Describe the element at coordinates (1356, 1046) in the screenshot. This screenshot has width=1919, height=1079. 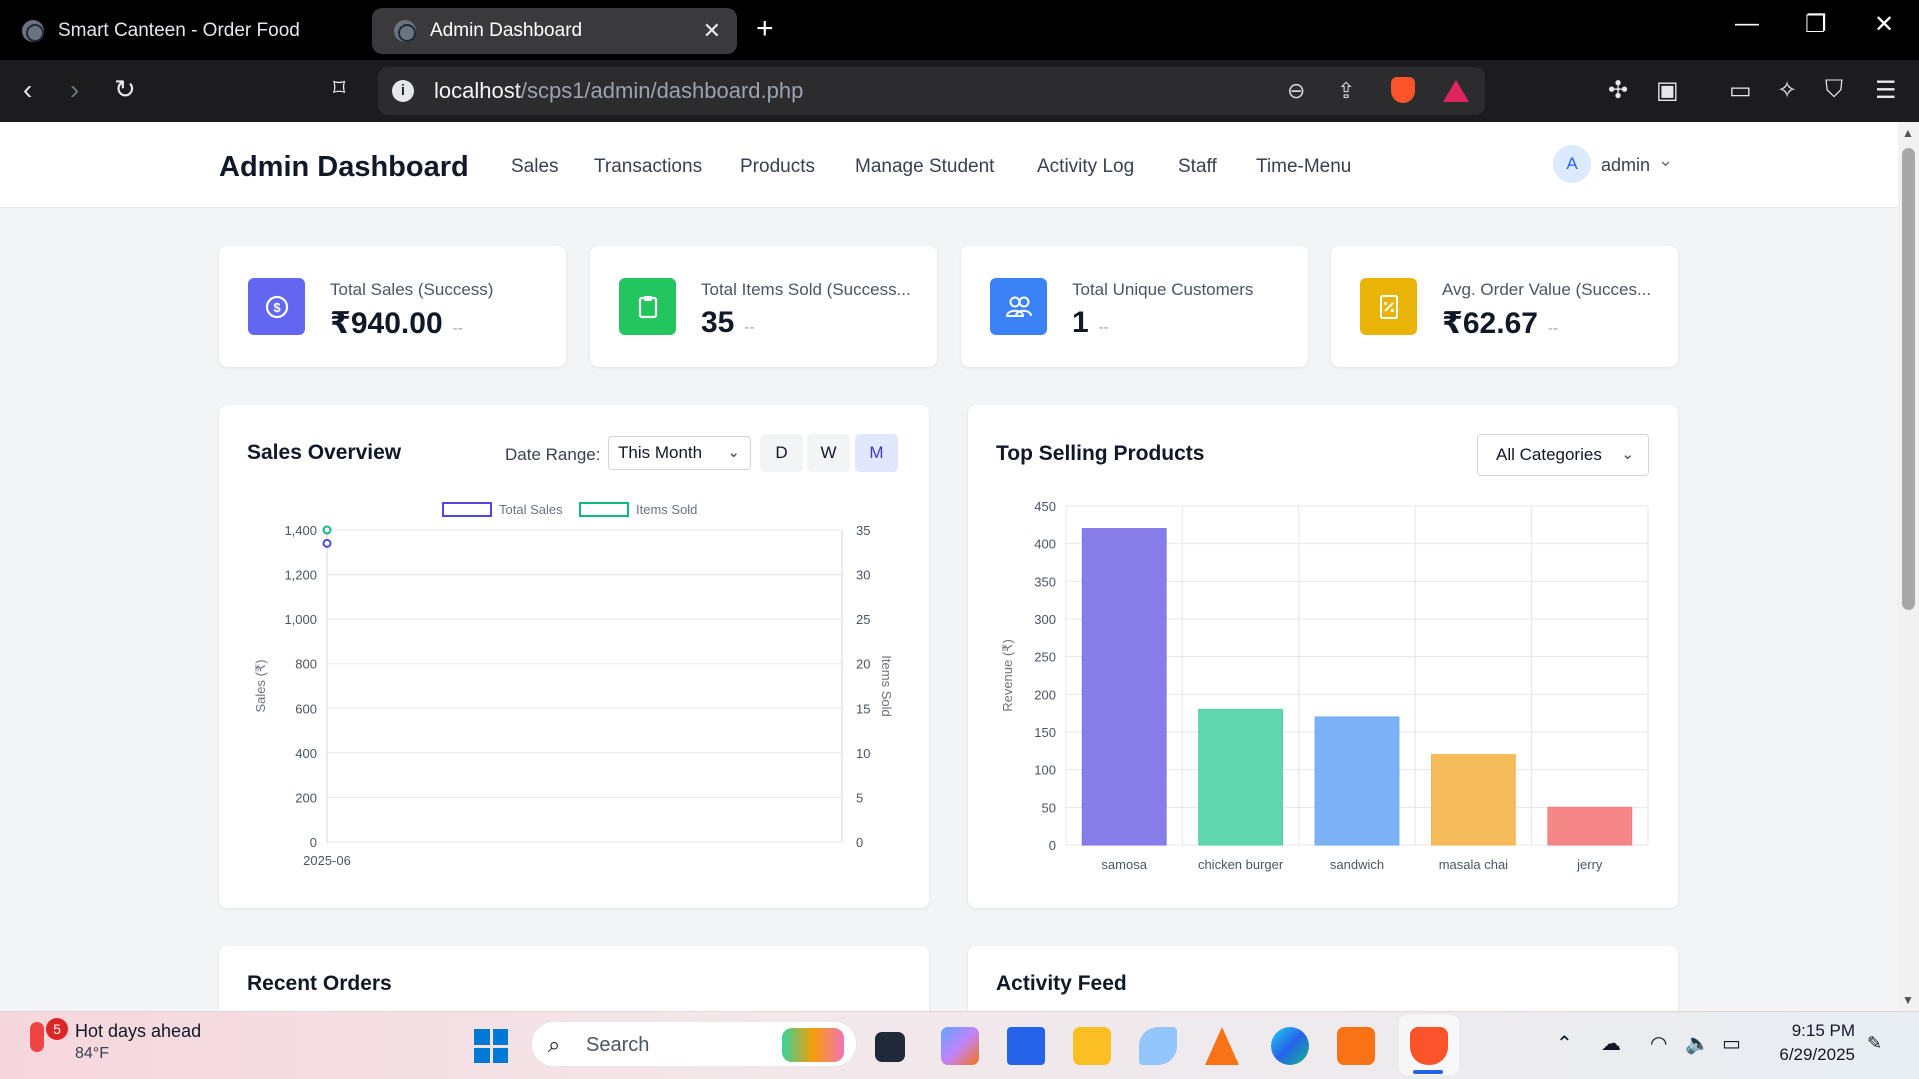
I see `xampp-icon` at that location.